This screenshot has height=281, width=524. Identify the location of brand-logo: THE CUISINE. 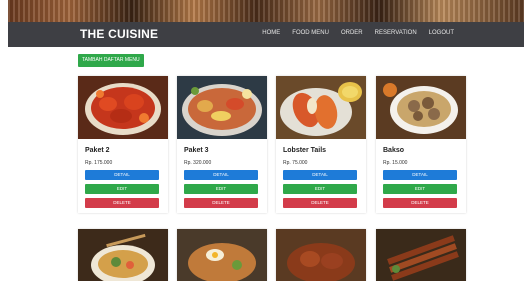
(119, 34).